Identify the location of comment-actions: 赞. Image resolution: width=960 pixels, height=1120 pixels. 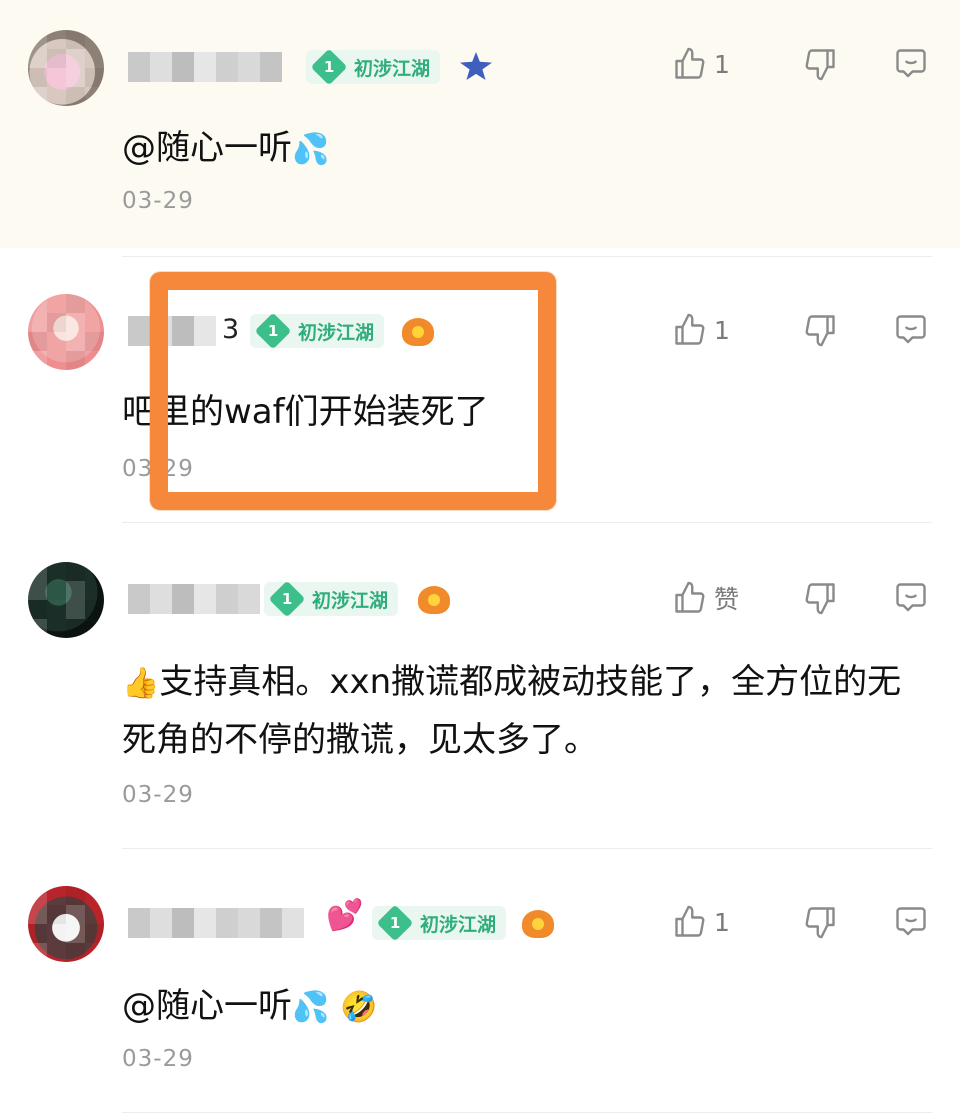
(801, 598).